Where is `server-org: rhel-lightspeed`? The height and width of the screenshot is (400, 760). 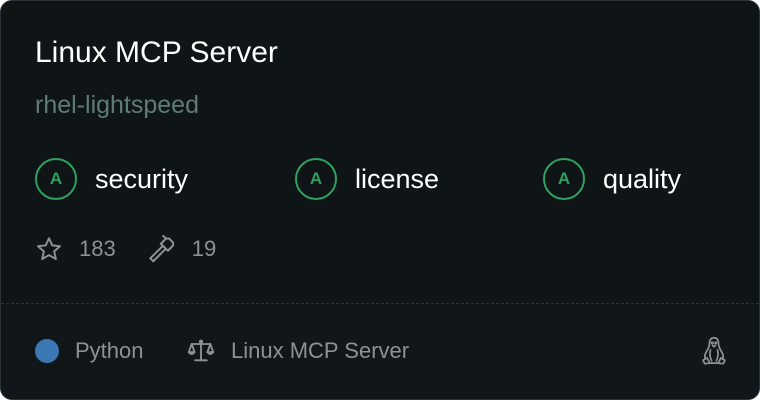
server-org: rhel-lightspeed is located at coordinates (117, 105).